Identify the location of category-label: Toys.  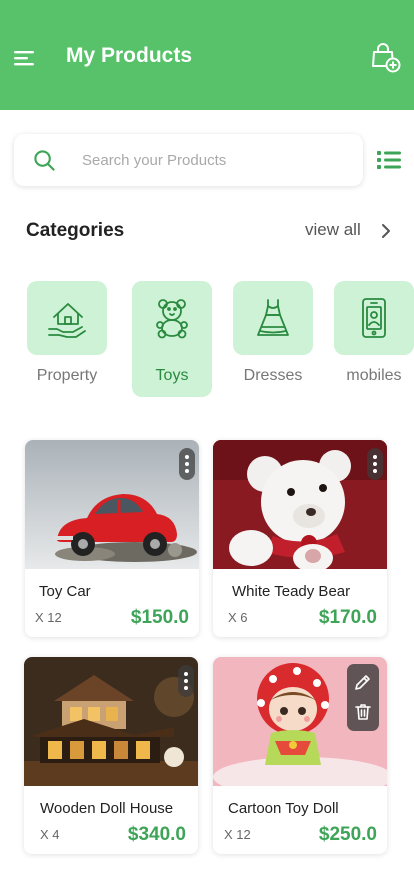
(172, 375).